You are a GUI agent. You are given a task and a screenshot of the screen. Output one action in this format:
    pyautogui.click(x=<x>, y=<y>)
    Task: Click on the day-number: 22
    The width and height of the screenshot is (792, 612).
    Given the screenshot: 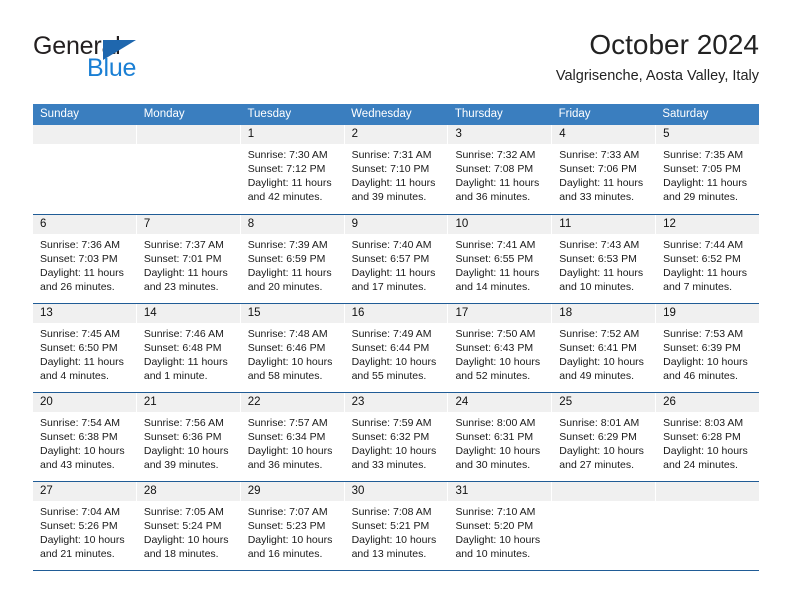 What is the action you would take?
    pyautogui.click(x=292, y=402)
    